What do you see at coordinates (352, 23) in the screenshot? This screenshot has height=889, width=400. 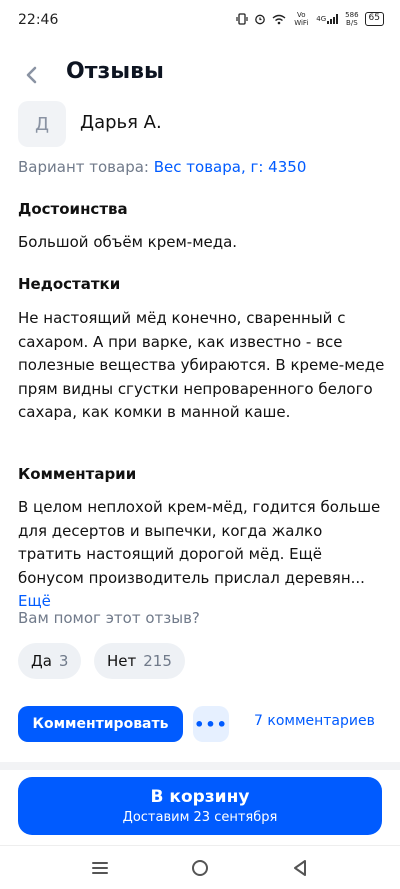 I see `net-speed-unit: B/S` at bounding box center [352, 23].